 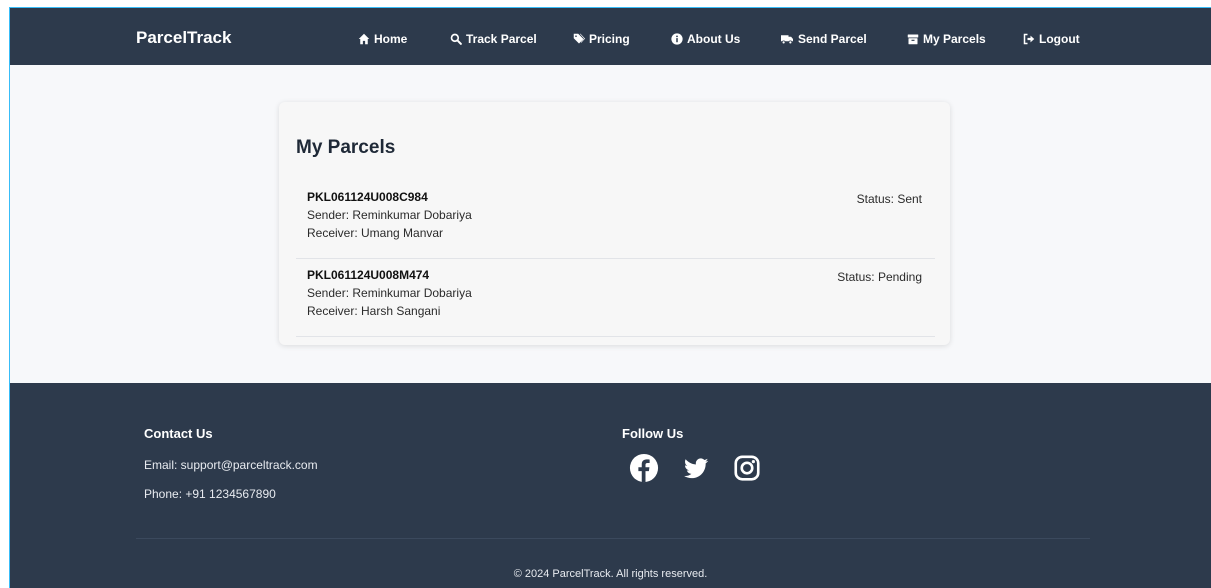 I want to click on brand-logo: ParcelTrack, so click(x=183, y=38).